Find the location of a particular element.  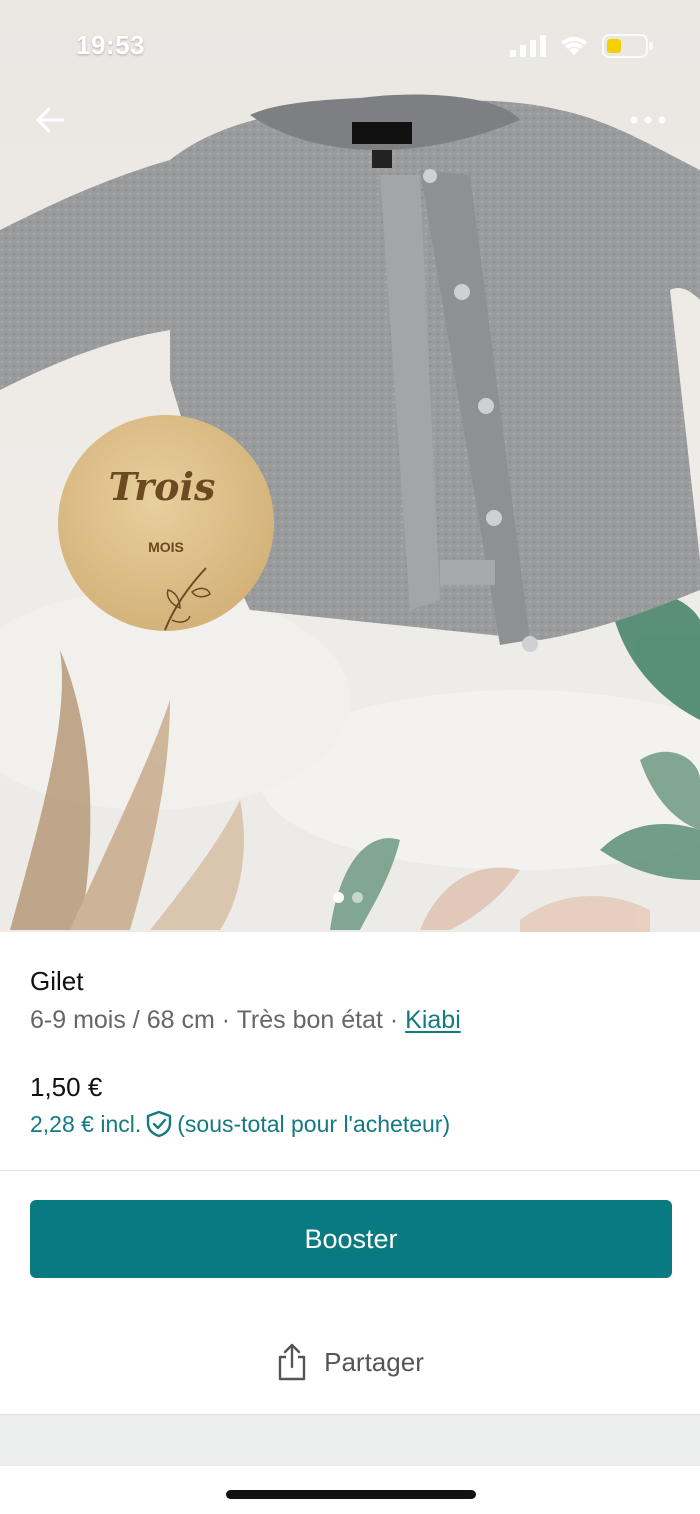

cellular-signal-icon is located at coordinates (528, 46).